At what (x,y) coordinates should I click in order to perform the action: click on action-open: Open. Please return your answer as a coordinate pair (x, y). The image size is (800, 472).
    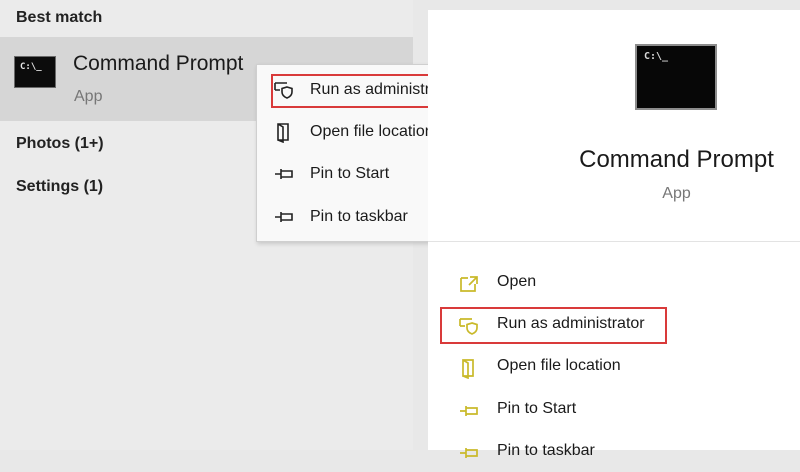
    Looking at the image, I should click on (618, 285).